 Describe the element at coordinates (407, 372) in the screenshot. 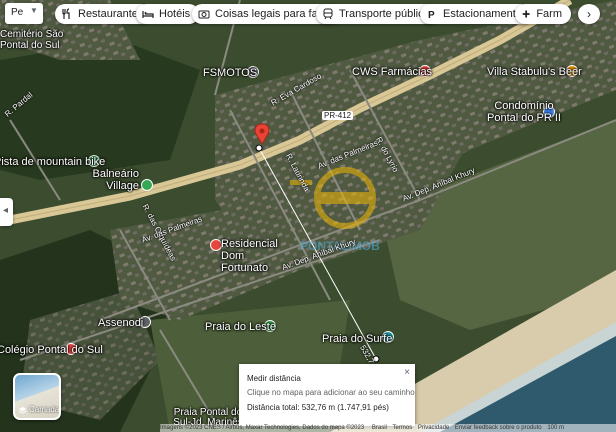

I see `close-icon: ×` at that location.